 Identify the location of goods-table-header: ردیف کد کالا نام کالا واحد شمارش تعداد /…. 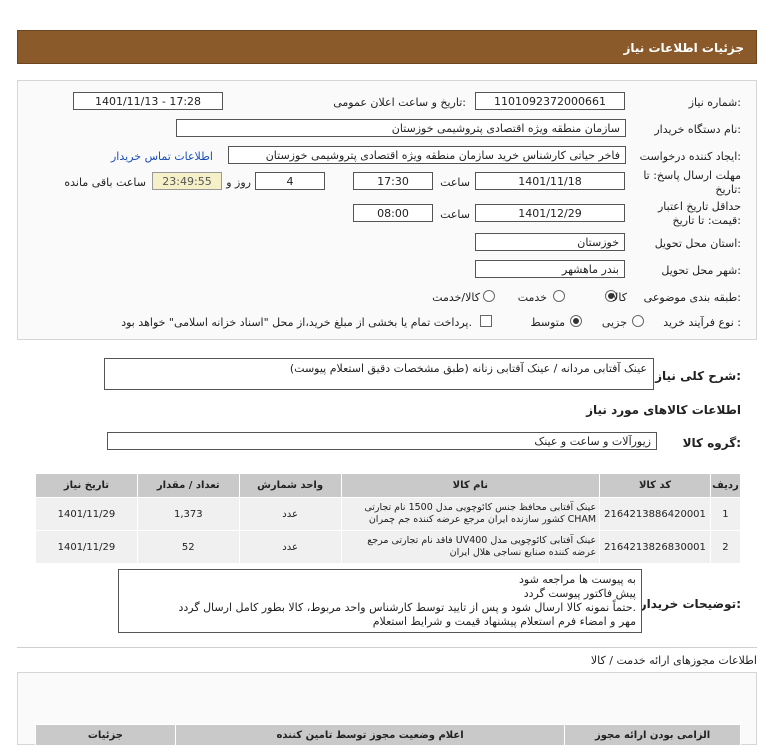
(388, 485).